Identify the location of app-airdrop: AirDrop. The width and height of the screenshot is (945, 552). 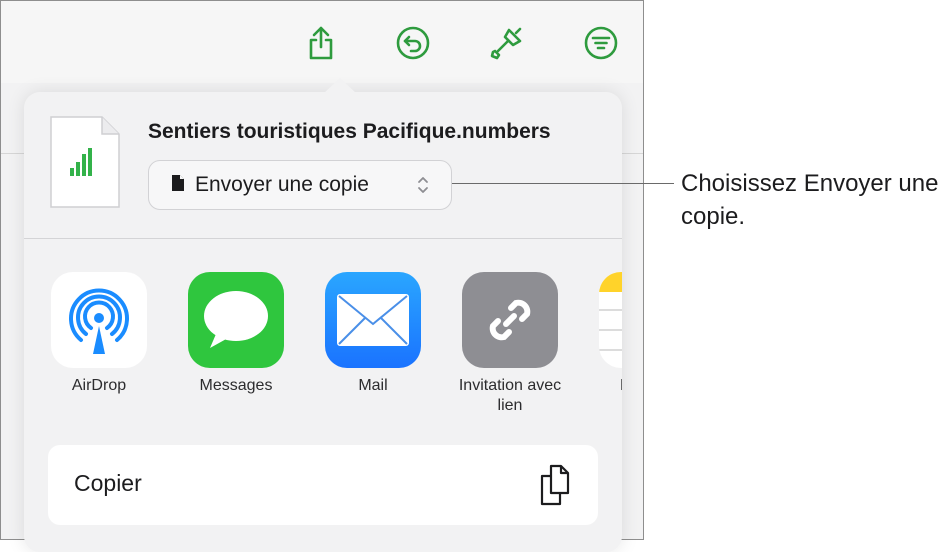
(99, 334).